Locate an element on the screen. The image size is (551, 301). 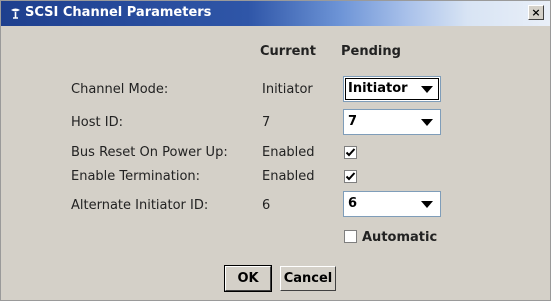
automatic-label: Automatic is located at coordinates (399, 237).